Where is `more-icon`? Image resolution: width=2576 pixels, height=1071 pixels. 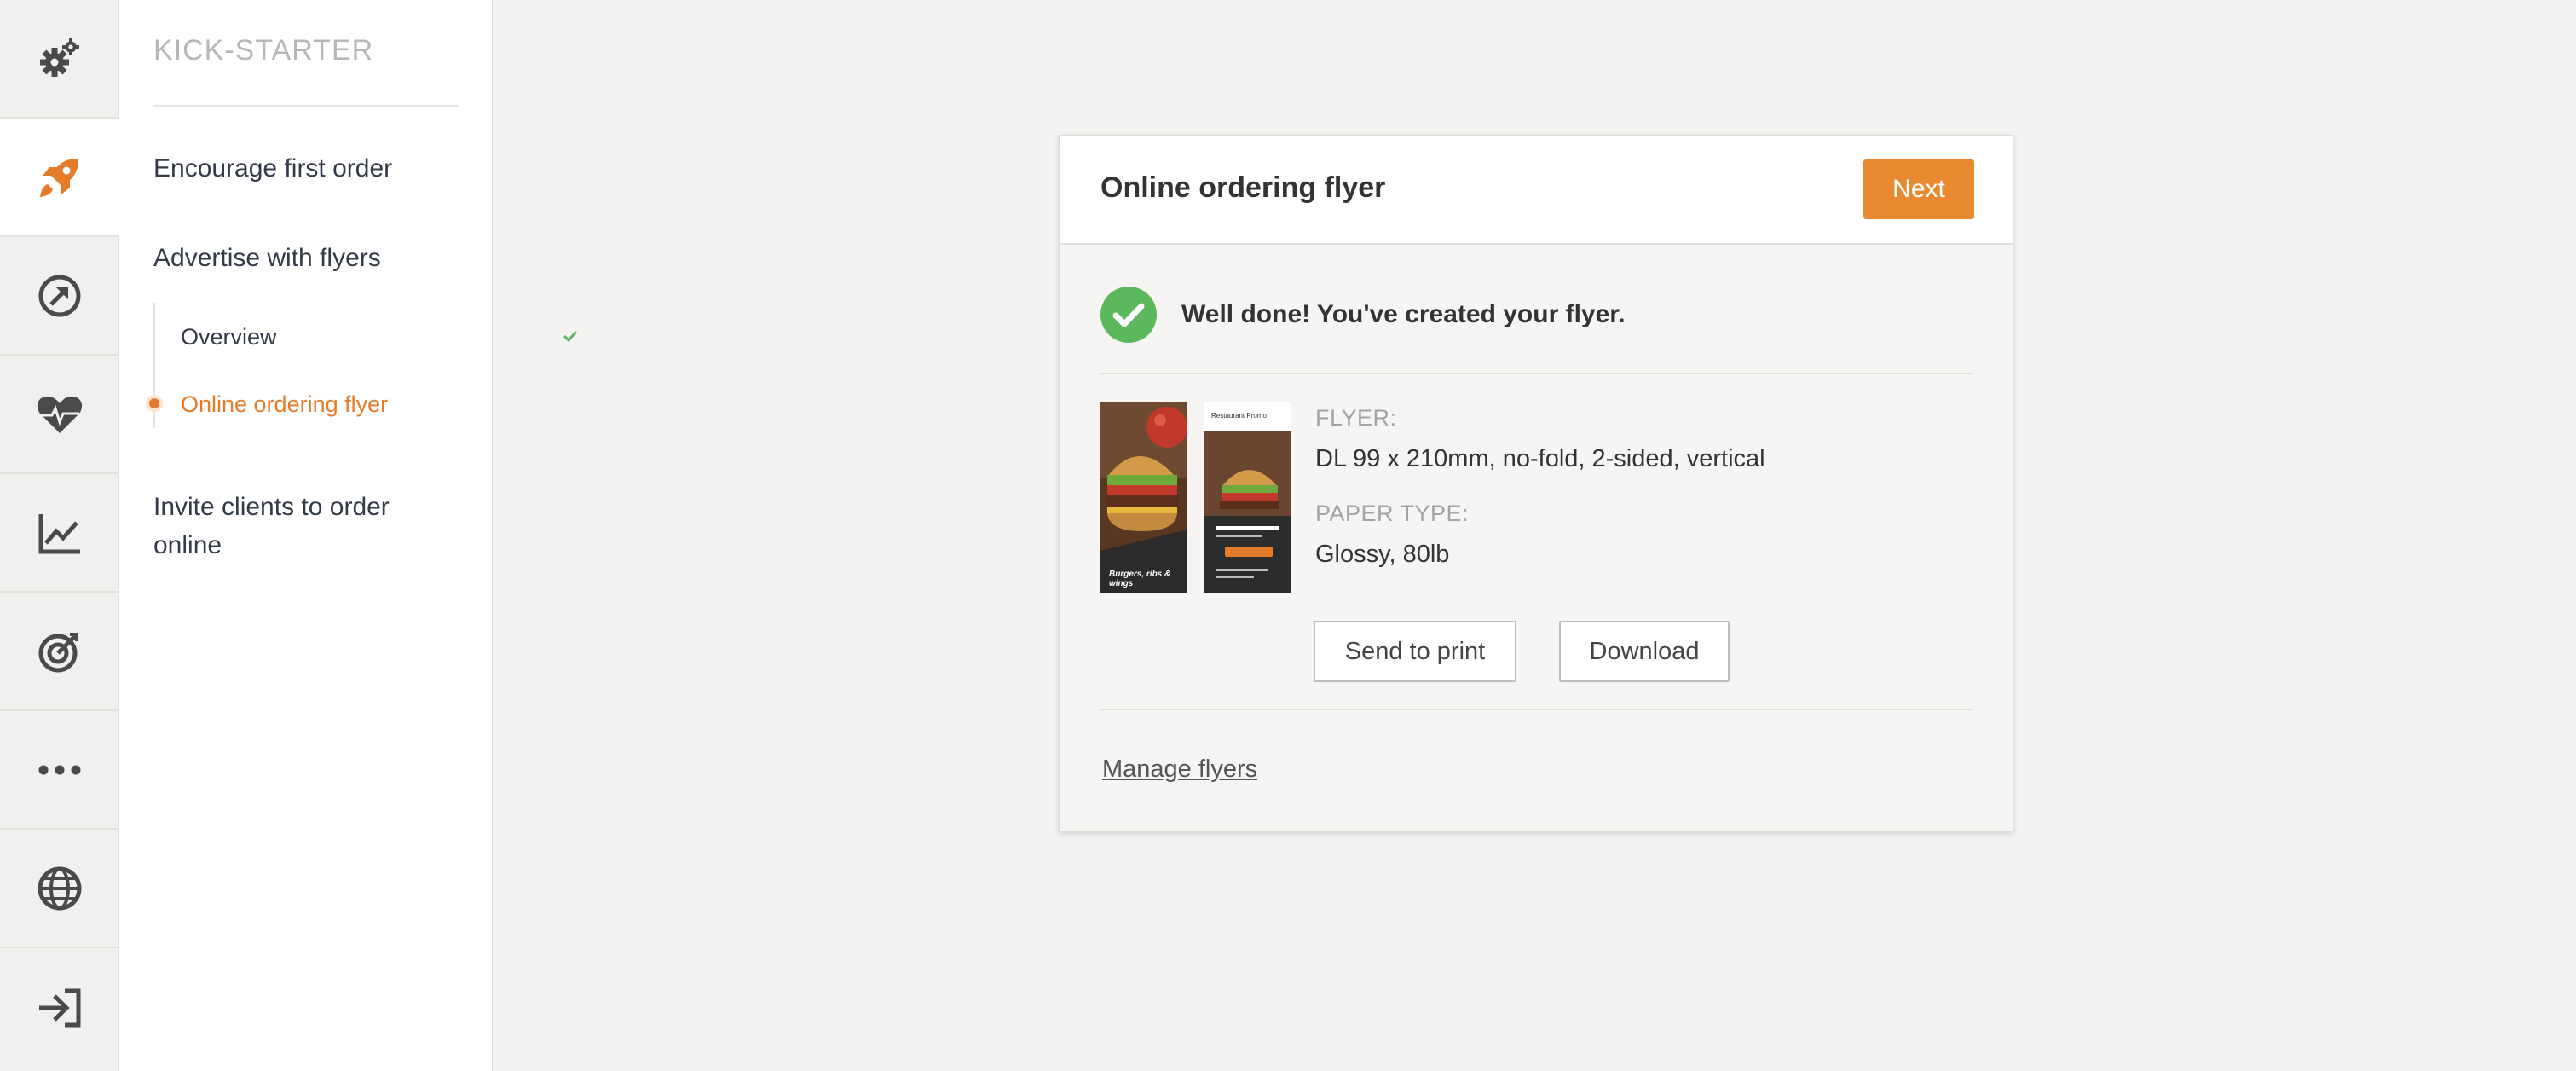 more-icon is located at coordinates (59, 769).